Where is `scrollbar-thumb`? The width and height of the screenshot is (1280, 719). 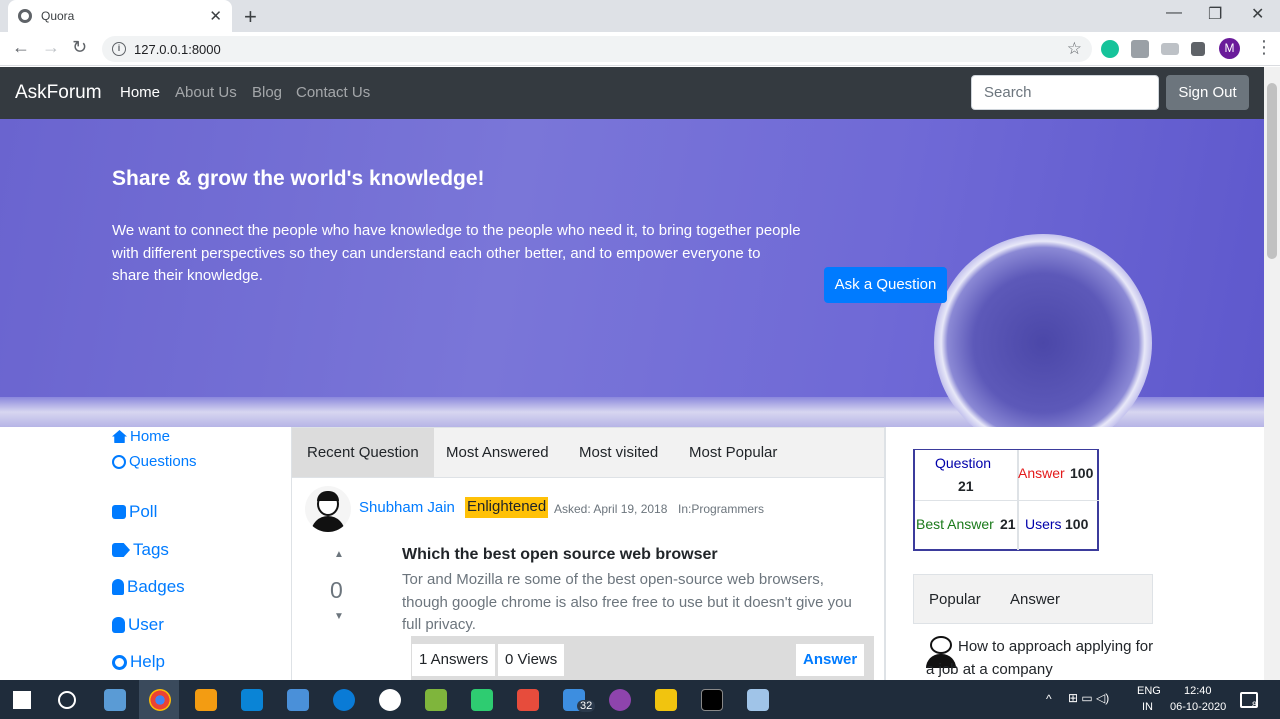 scrollbar-thumb is located at coordinates (1272, 171).